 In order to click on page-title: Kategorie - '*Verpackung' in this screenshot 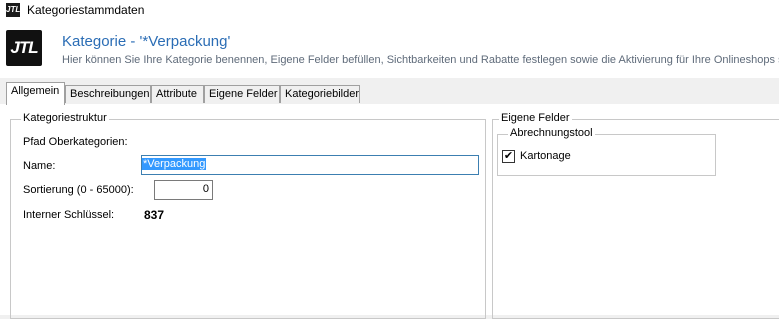, I will do `click(146, 41)`.